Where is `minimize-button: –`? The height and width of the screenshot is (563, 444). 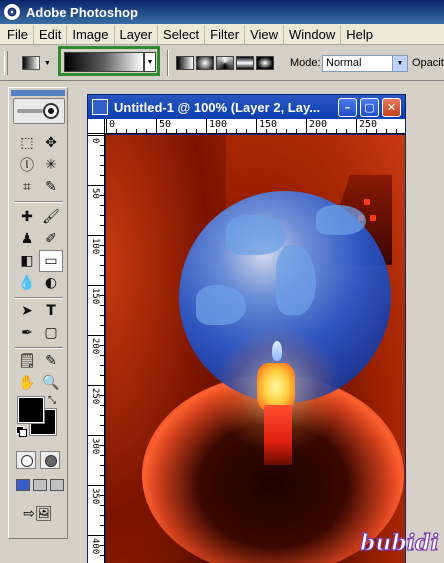
minimize-button: – is located at coordinates (347, 107).